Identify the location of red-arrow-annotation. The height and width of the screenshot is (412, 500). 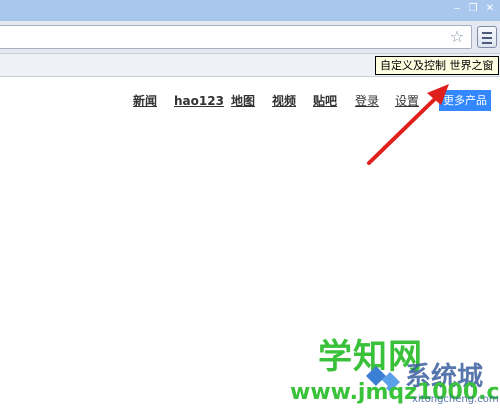
(408, 124).